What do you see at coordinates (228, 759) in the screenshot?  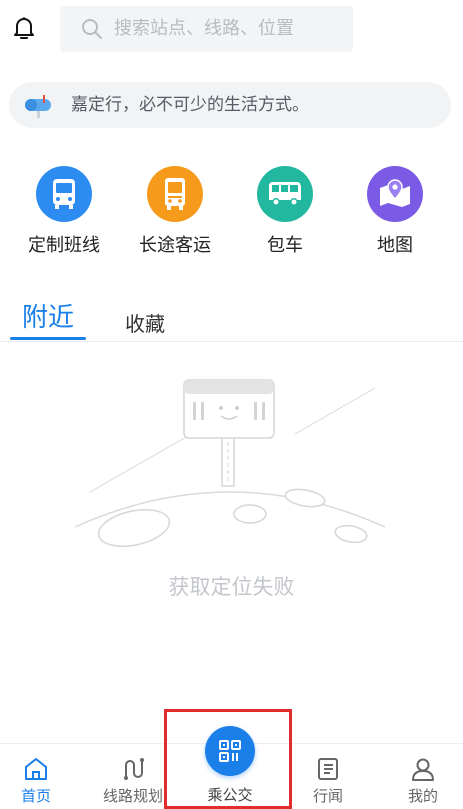 I see `highlight-box` at bounding box center [228, 759].